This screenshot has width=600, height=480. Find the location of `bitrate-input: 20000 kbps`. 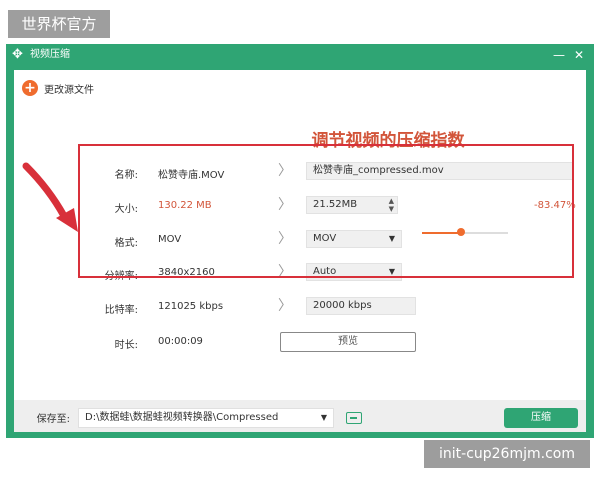

bitrate-input: 20000 kbps is located at coordinates (361, 306).